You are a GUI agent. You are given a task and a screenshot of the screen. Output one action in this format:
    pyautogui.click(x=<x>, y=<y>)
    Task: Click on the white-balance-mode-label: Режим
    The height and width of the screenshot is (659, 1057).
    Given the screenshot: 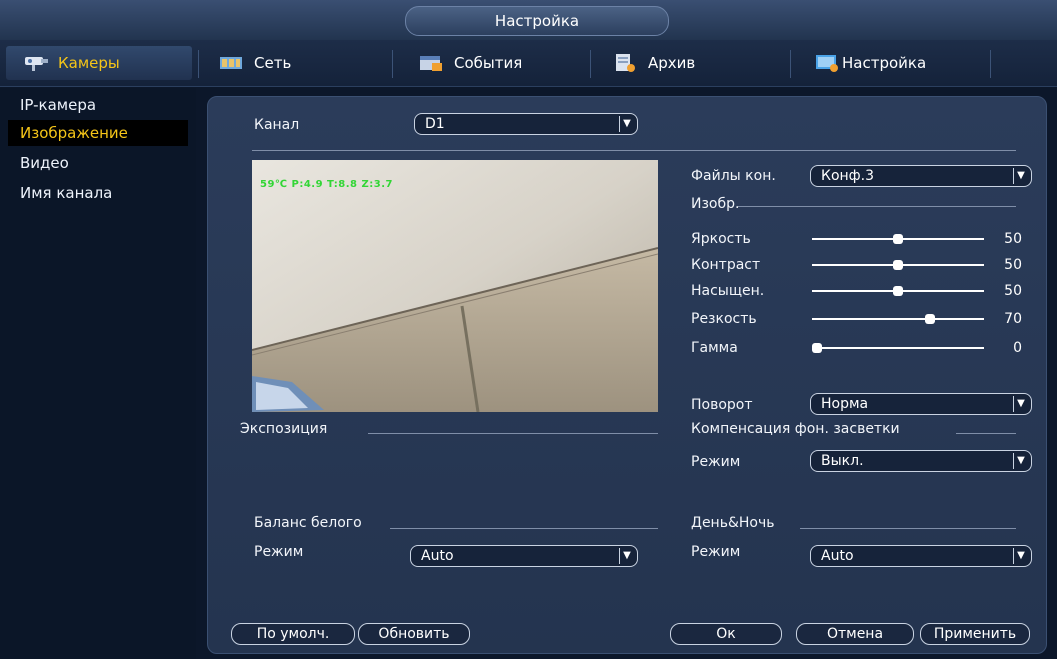 What is the action you would take?
    pyautogui.click(x=279, y=552)
    